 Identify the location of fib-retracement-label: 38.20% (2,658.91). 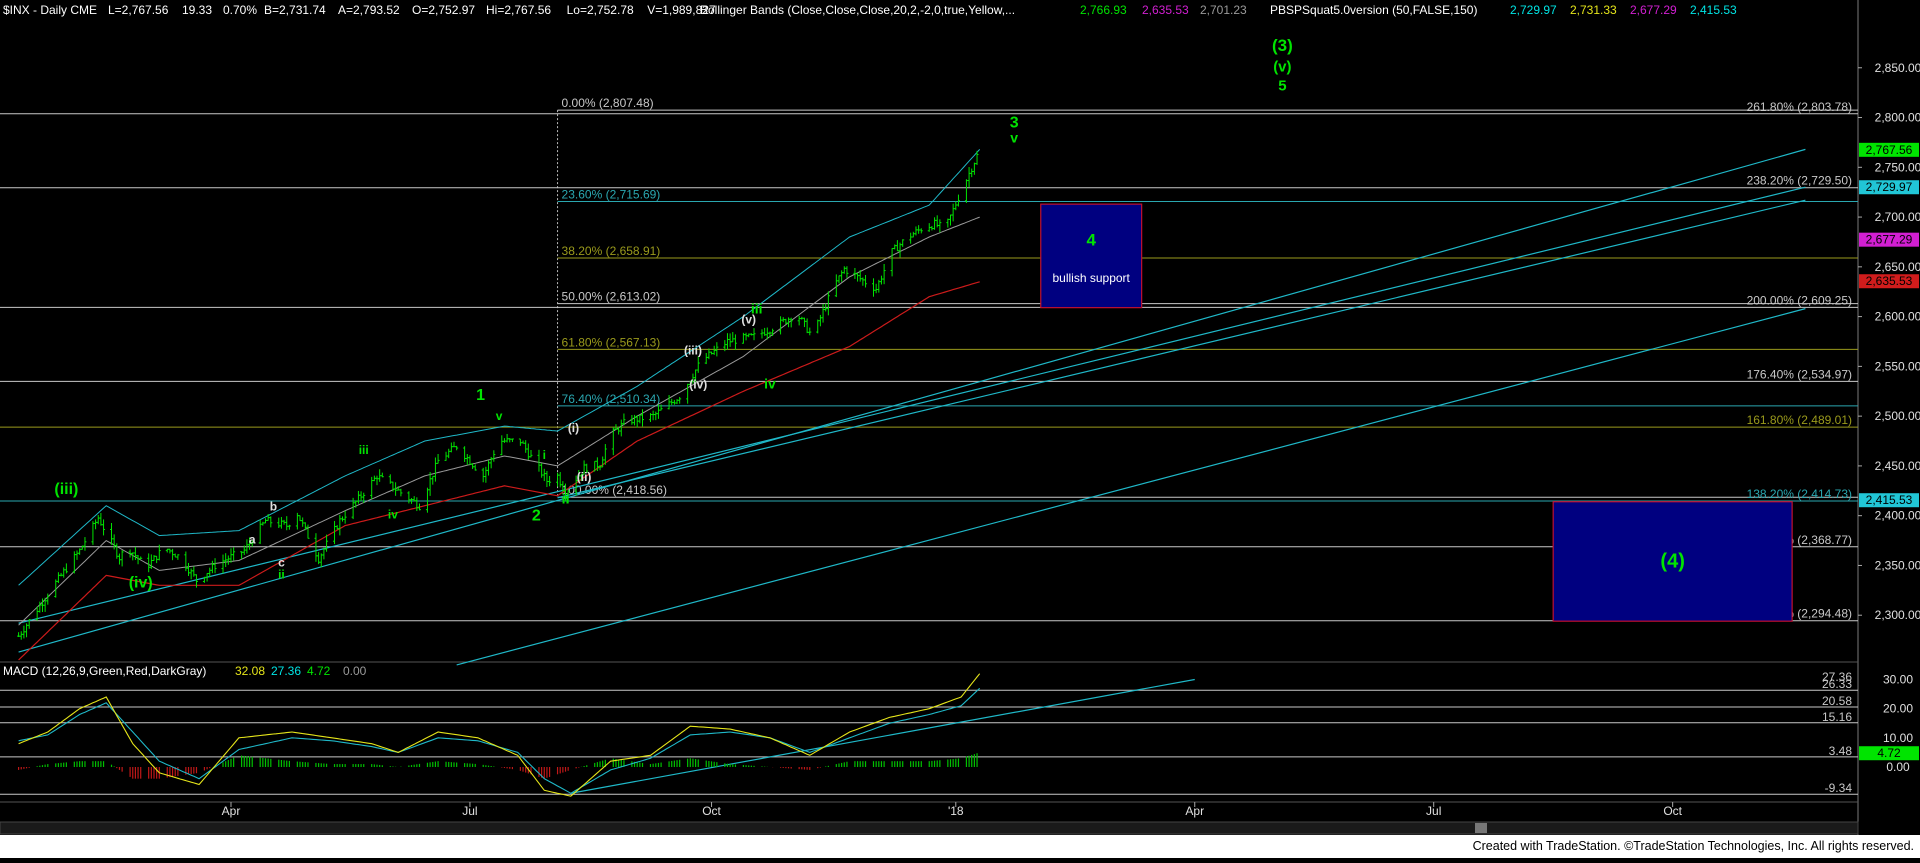
(611, 251).